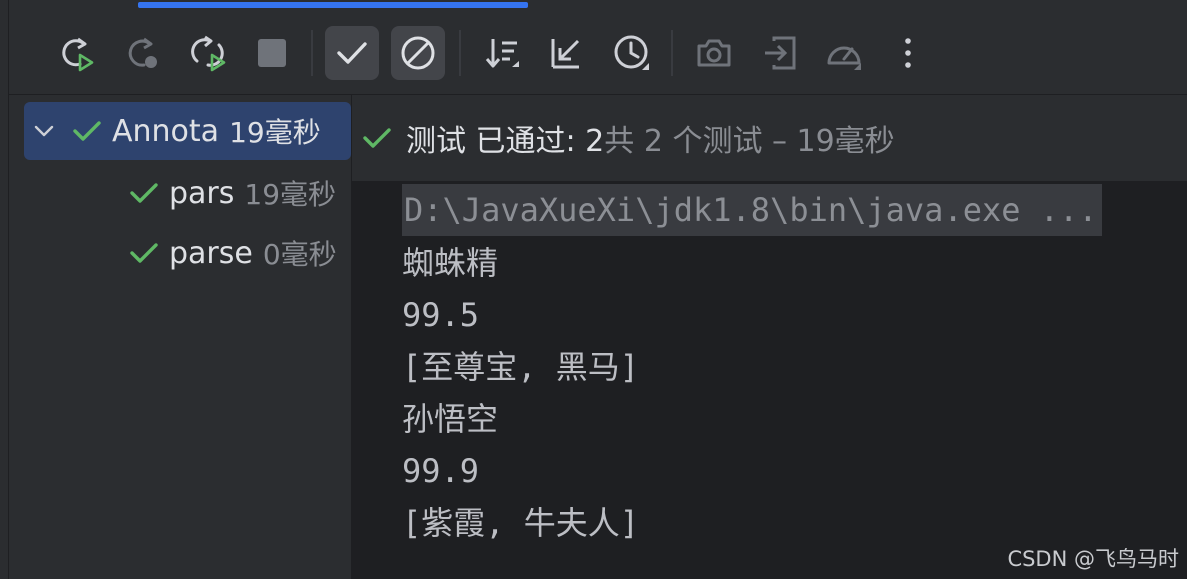 This screenshot has width=1187, height=579. I want to click on collapse-button, so click(566, 53).